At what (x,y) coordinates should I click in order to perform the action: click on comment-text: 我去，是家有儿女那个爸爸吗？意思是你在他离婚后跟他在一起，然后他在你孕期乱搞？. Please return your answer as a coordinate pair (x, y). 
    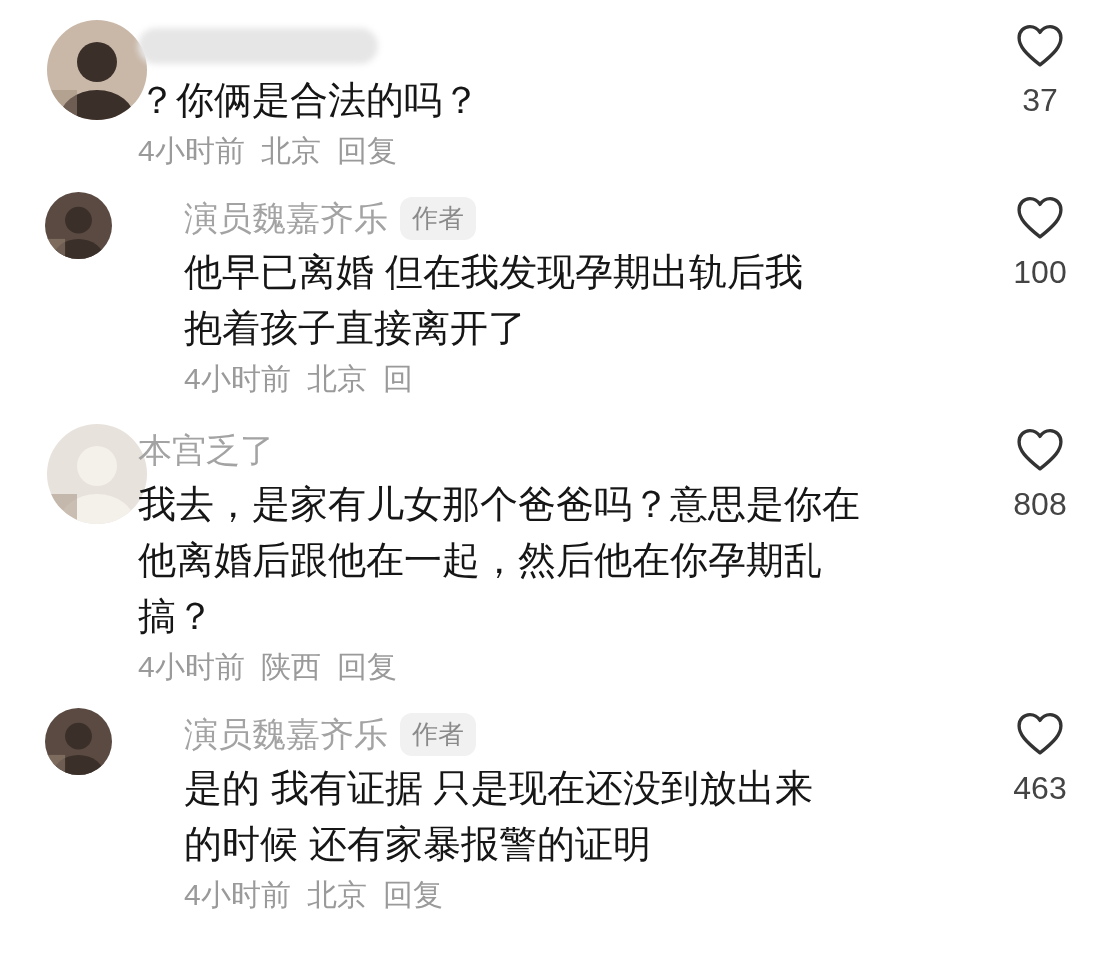
    Looking at the image, I should click on (499, 560).